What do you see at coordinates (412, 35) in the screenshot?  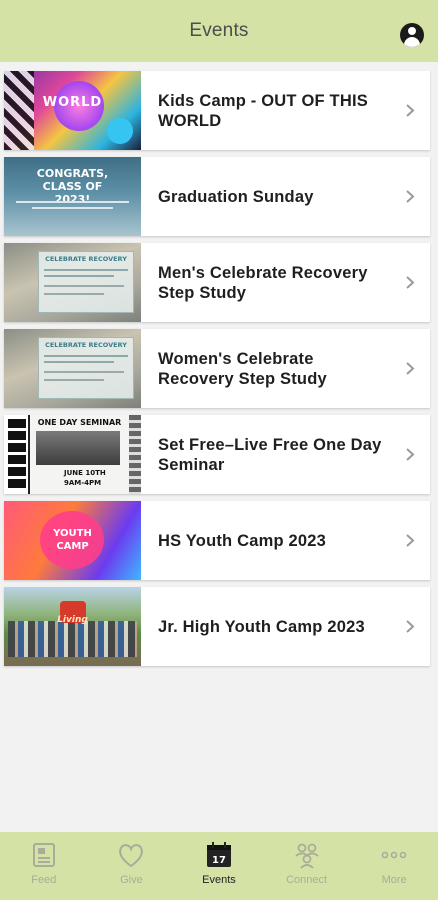 I see `profile-avatar-icon` at bounding box center [412, 35].